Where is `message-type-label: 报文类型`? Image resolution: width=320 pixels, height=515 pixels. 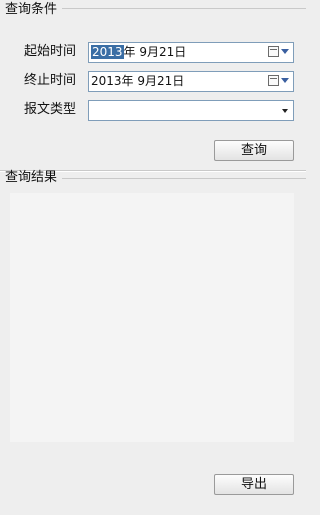 message-type-label: 报文类型 is located at coordinates (50, 109).